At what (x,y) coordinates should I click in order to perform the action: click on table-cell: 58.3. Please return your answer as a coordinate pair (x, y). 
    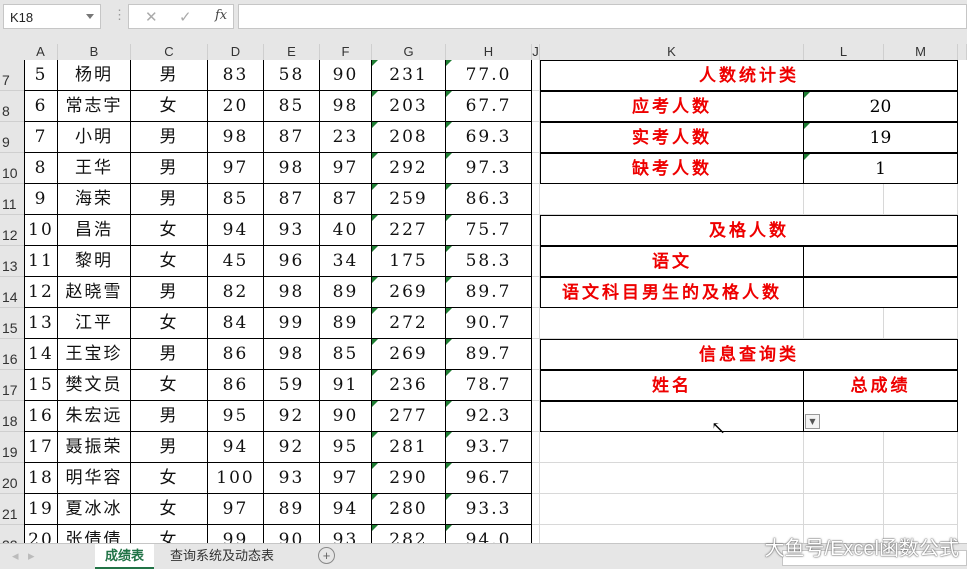
    Looking at the image, I should click on (489, 261).